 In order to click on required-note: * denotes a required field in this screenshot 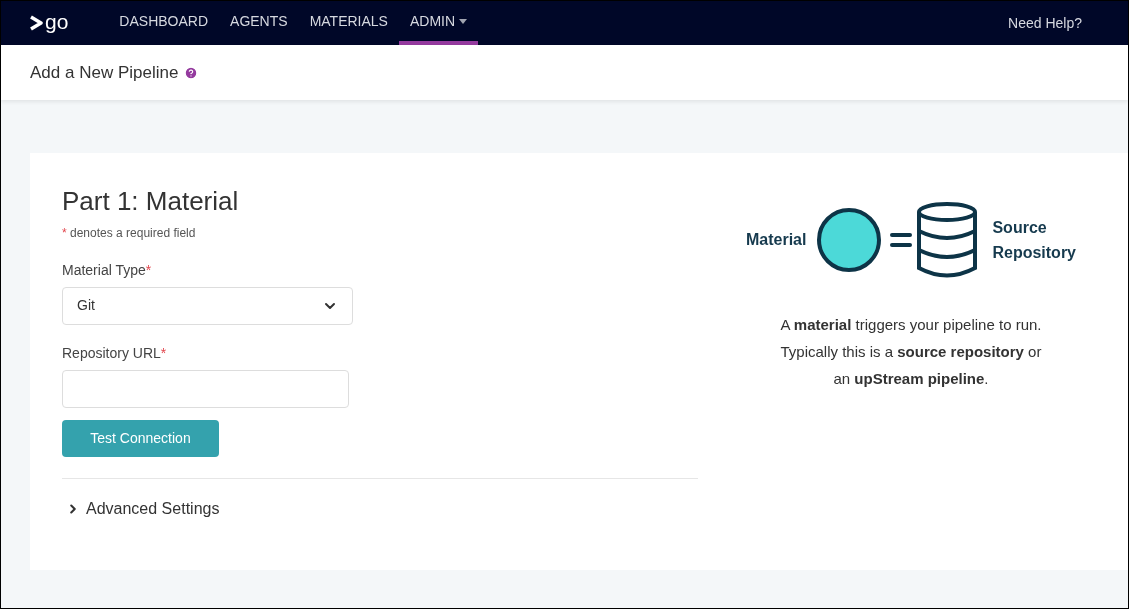, I will do `click(129, 233)`.